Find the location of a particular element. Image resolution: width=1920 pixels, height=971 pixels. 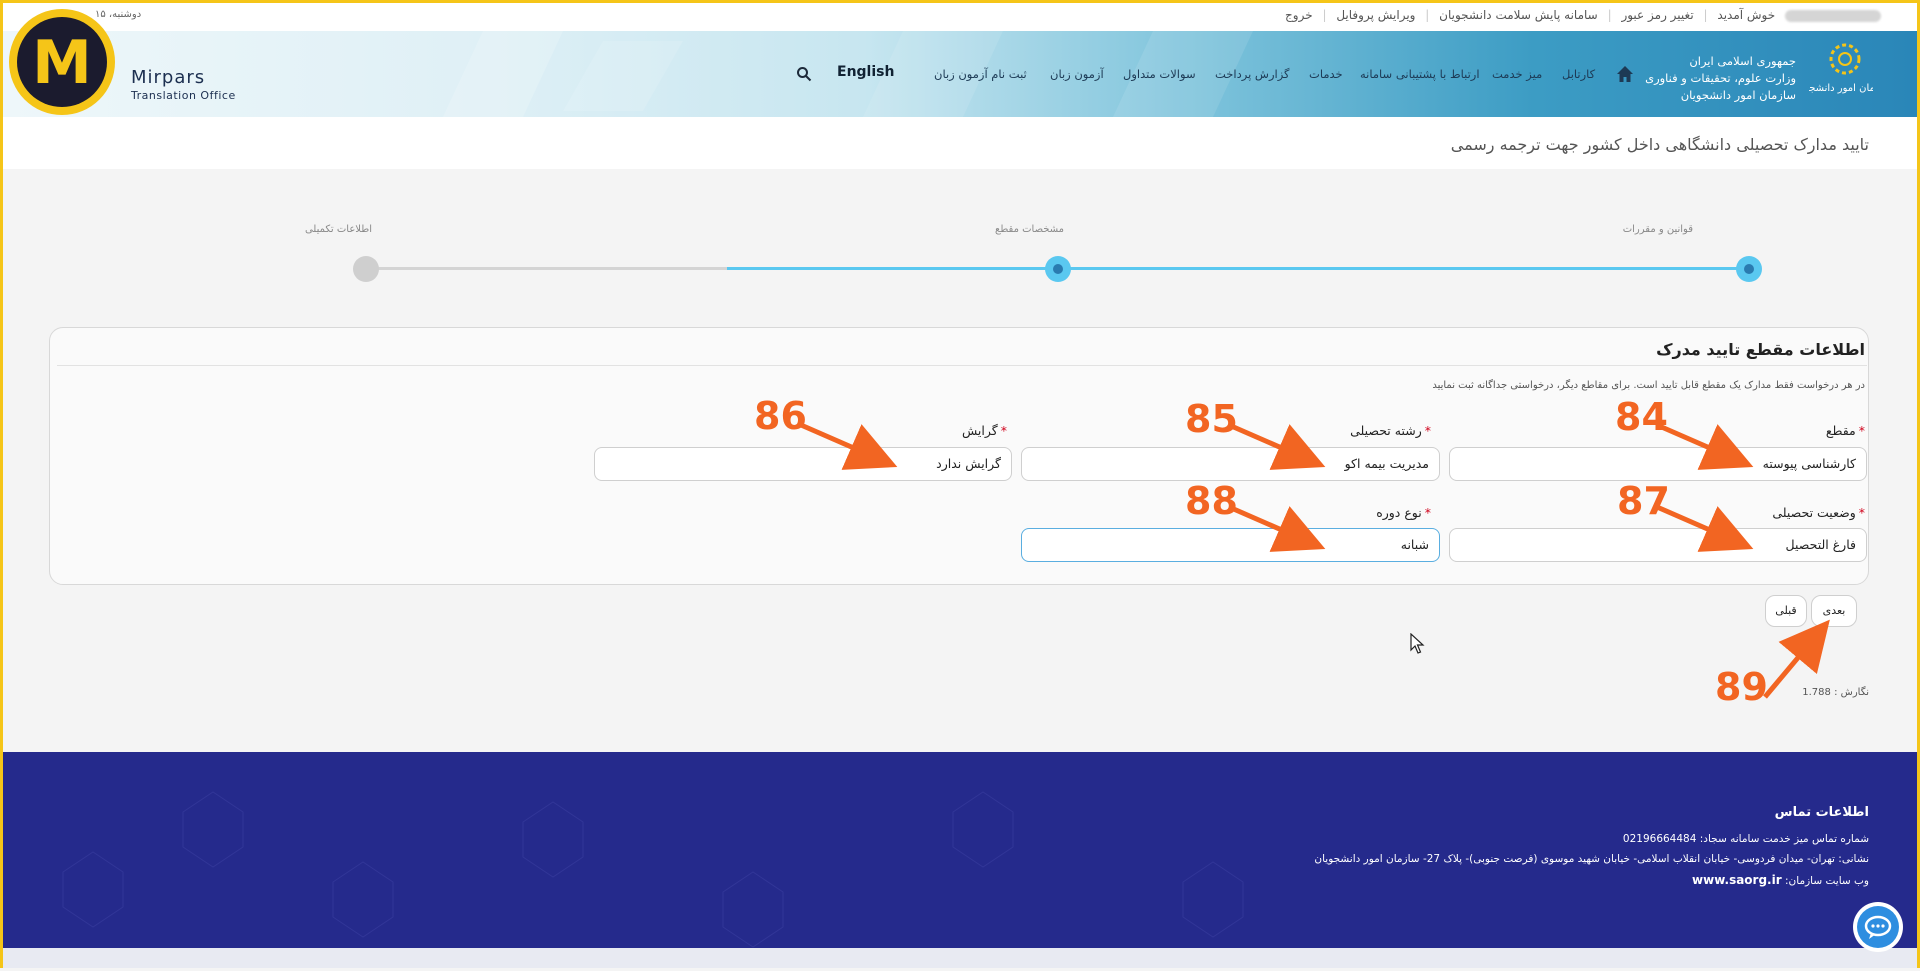

annotation-89: 89 is located at coordinates (1741, 687).